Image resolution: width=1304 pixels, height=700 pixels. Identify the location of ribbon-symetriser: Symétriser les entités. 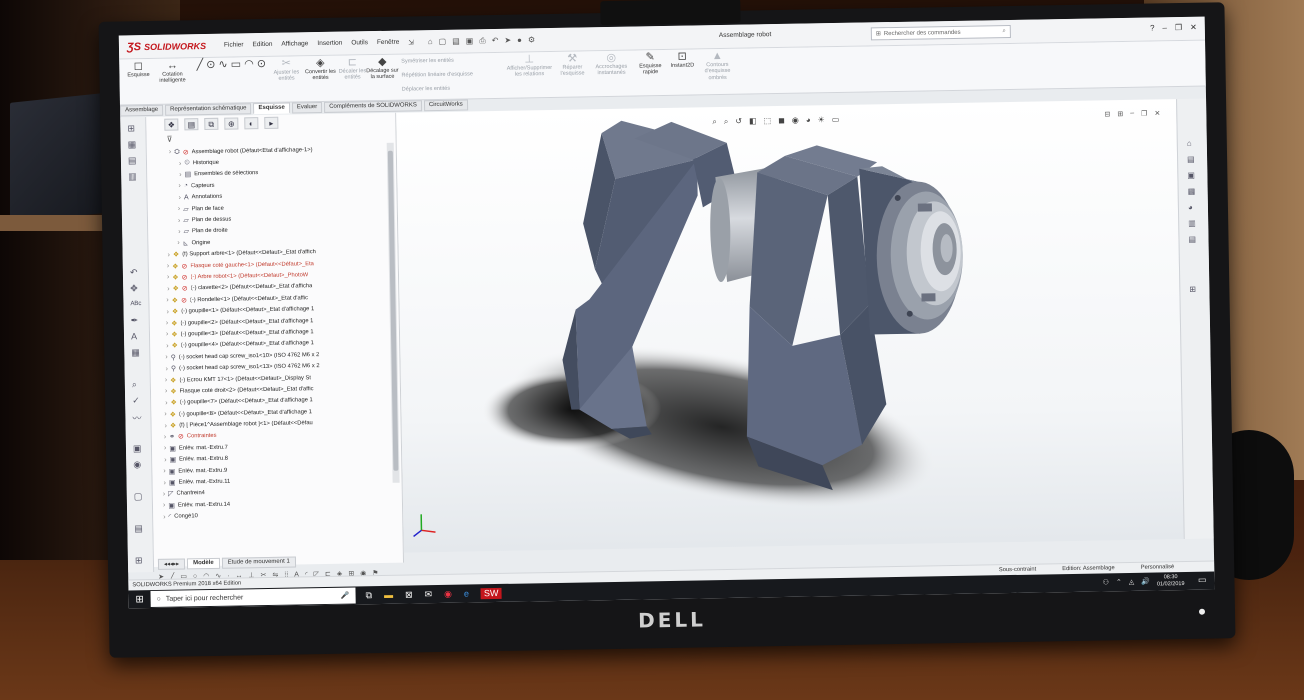
(451, 61).